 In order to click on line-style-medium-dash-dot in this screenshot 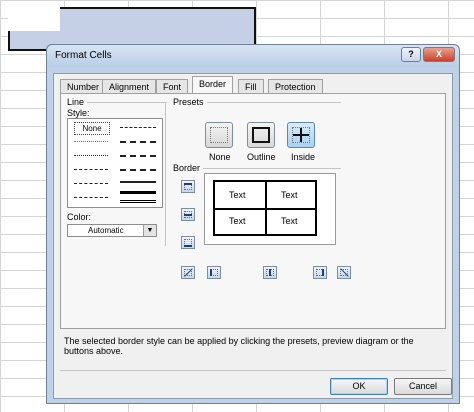, I will do `click(138, 156)`.